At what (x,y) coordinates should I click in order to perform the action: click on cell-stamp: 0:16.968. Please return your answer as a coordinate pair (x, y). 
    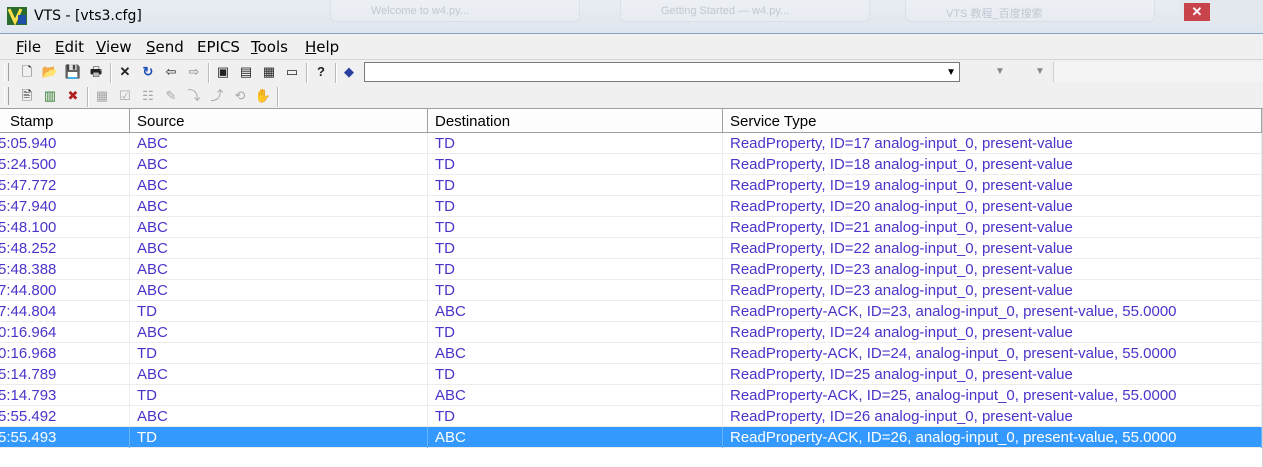
    Looking at the image, I should click on (65, 353).